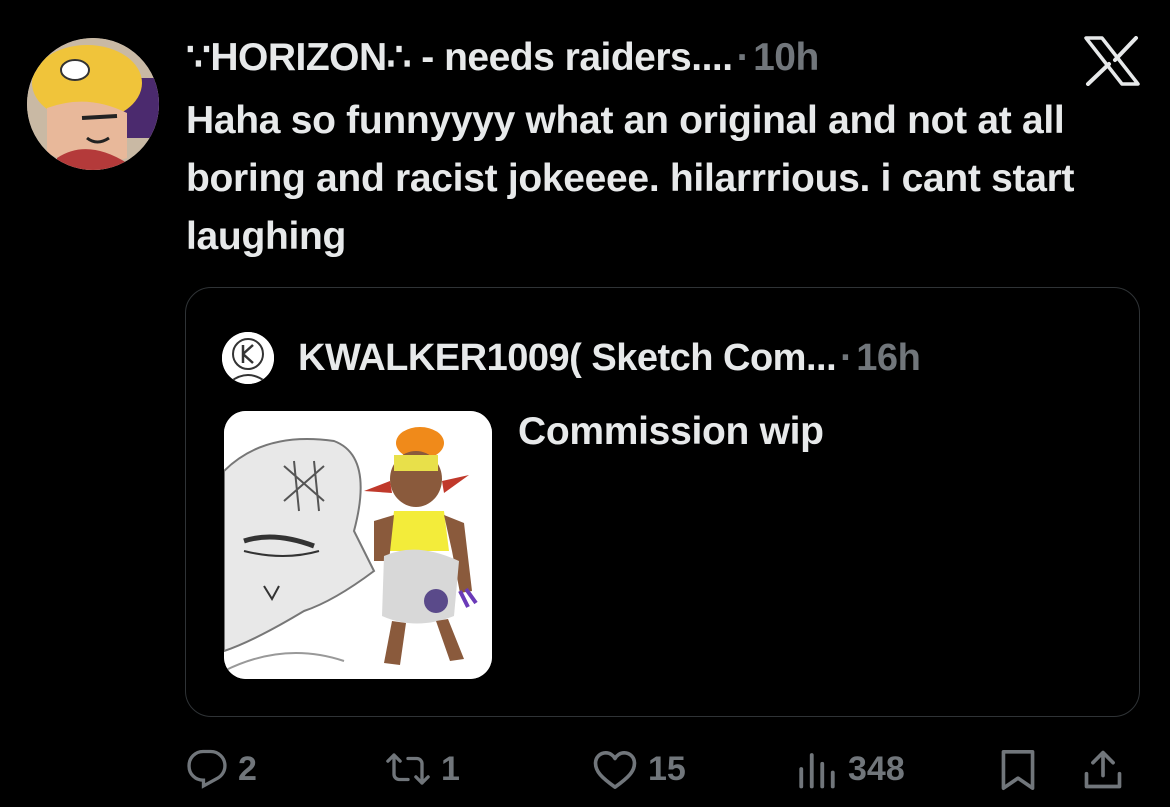 The image size is (1170, 807). I want to click on like-button: 15, so click(639, 769).